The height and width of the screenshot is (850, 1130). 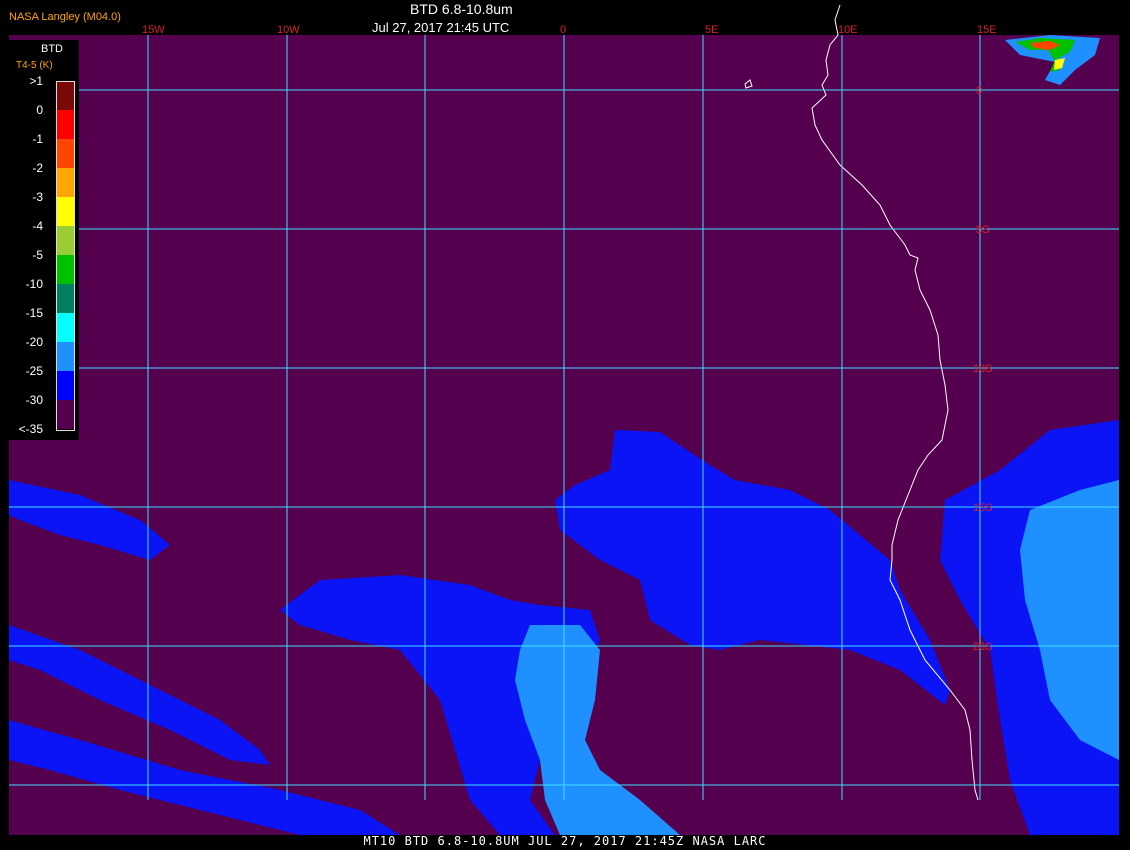 I want to click on legend-label: -15, so click(x=34, y=313).